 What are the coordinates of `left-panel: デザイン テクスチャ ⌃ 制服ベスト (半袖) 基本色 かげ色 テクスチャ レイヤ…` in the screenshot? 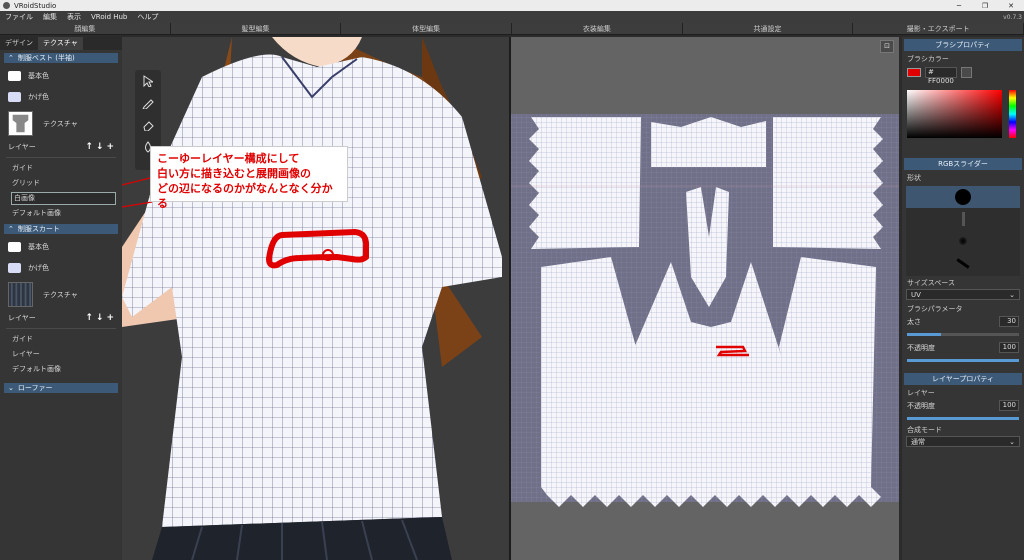 It's located at (61, 298).